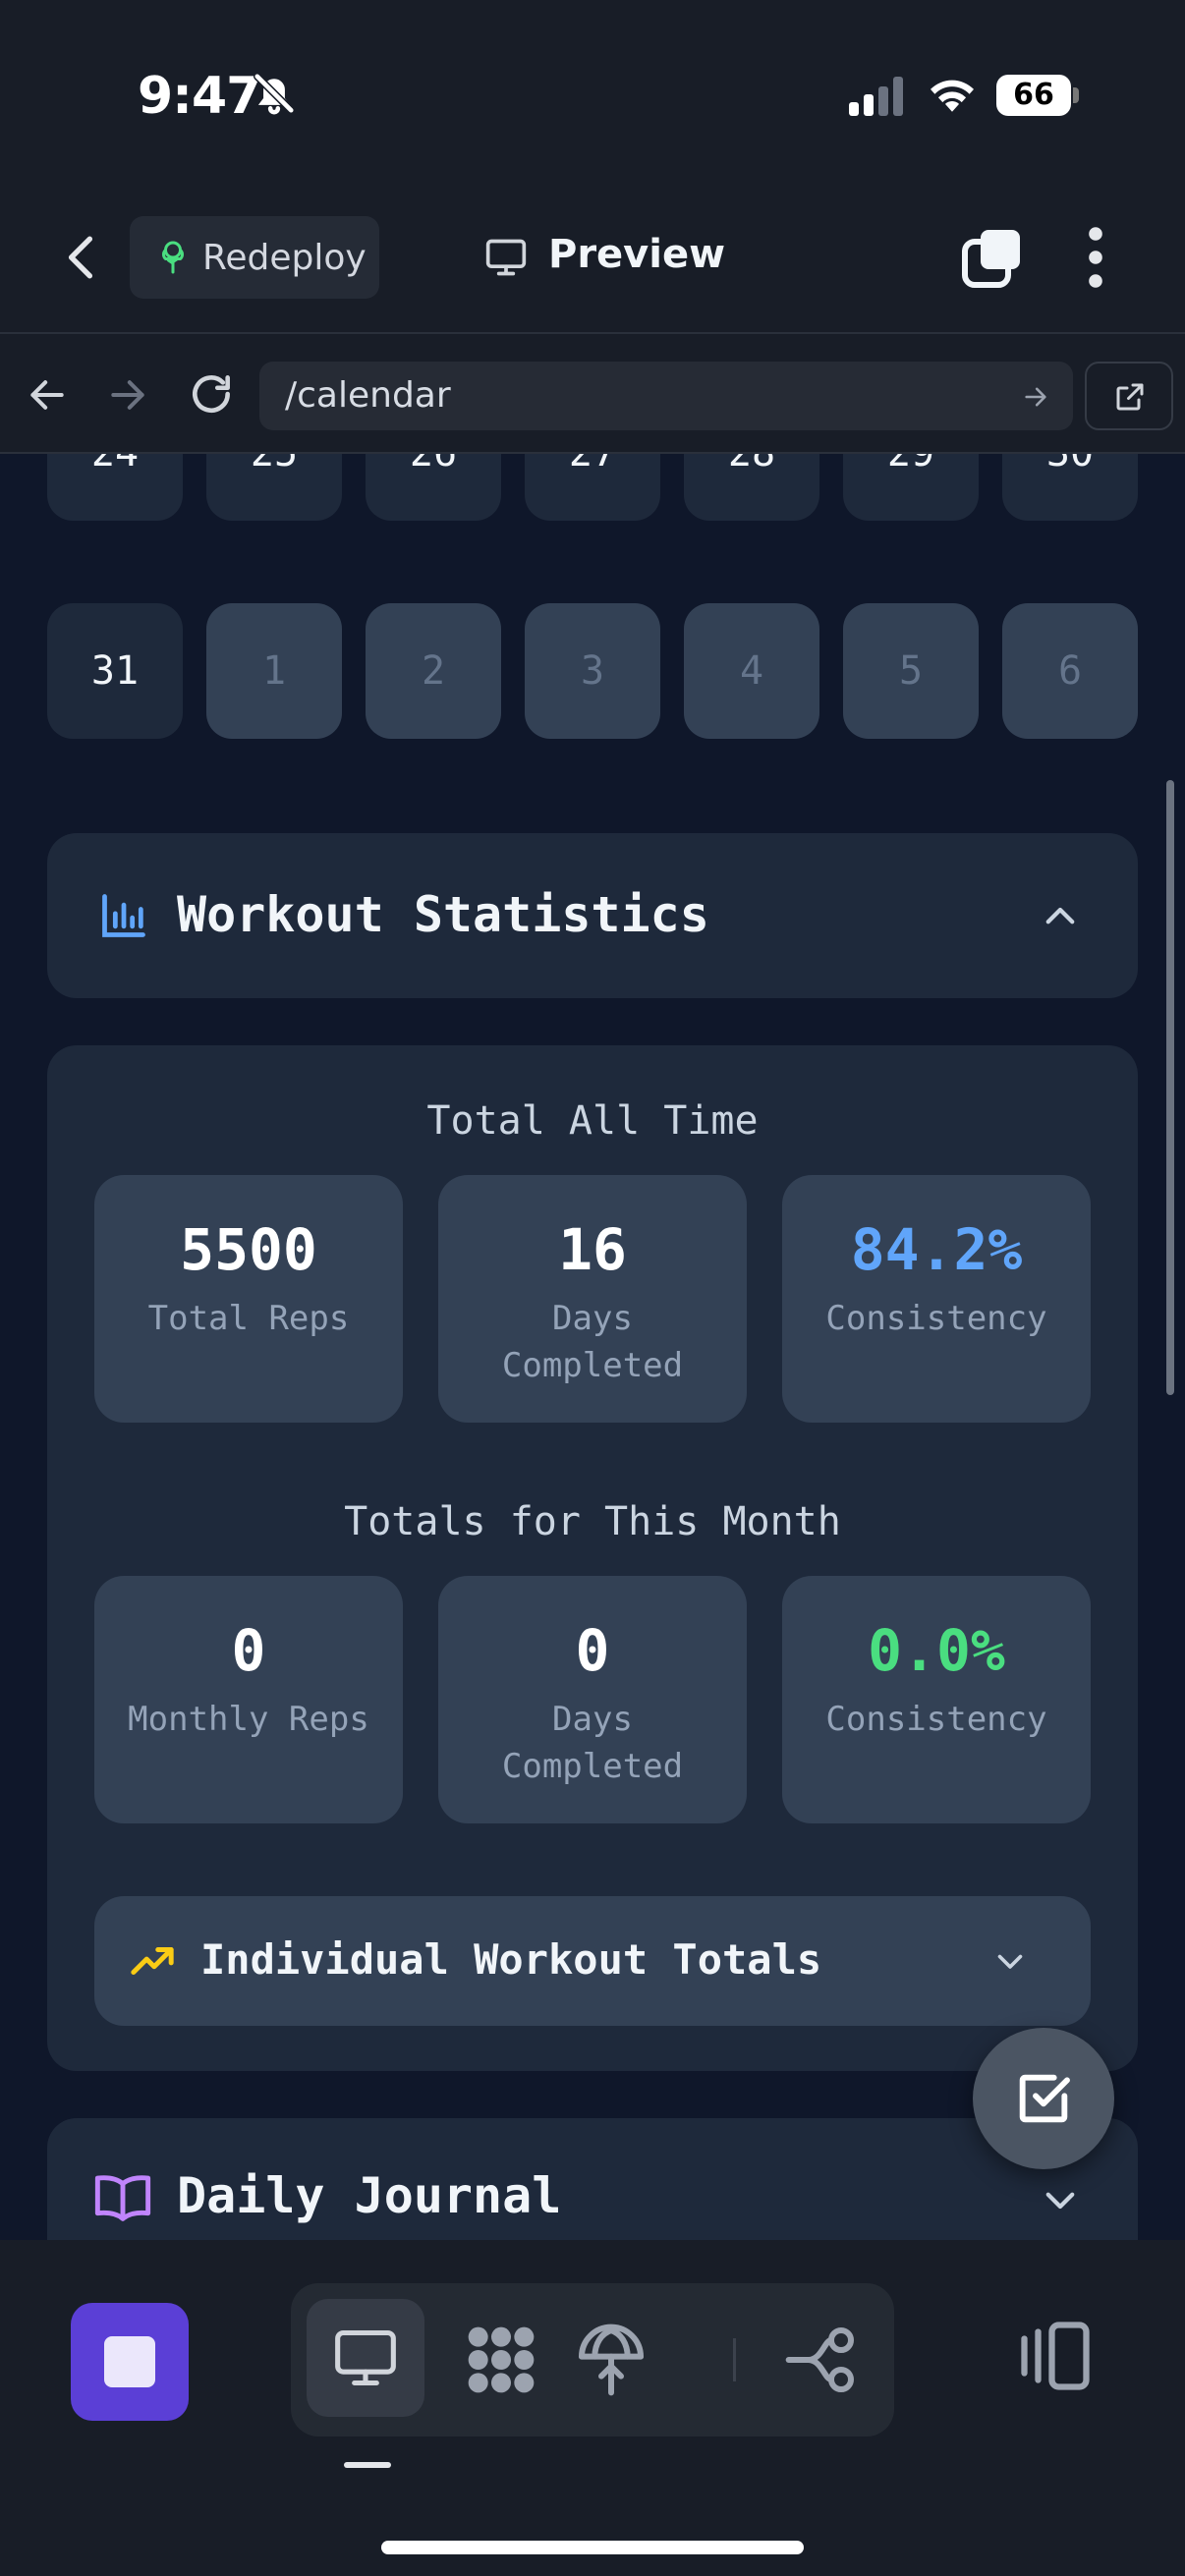  Describe the element at coordinates (592, 1521) in the screenshot. I see `this-month-heading: Totals for This Month` at that location.